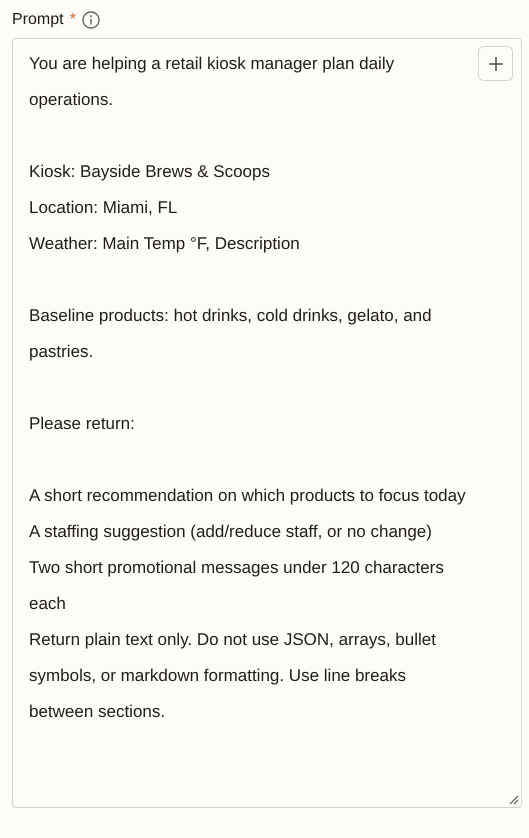  I want to click on field-label: Prompt, so click(38, 20).